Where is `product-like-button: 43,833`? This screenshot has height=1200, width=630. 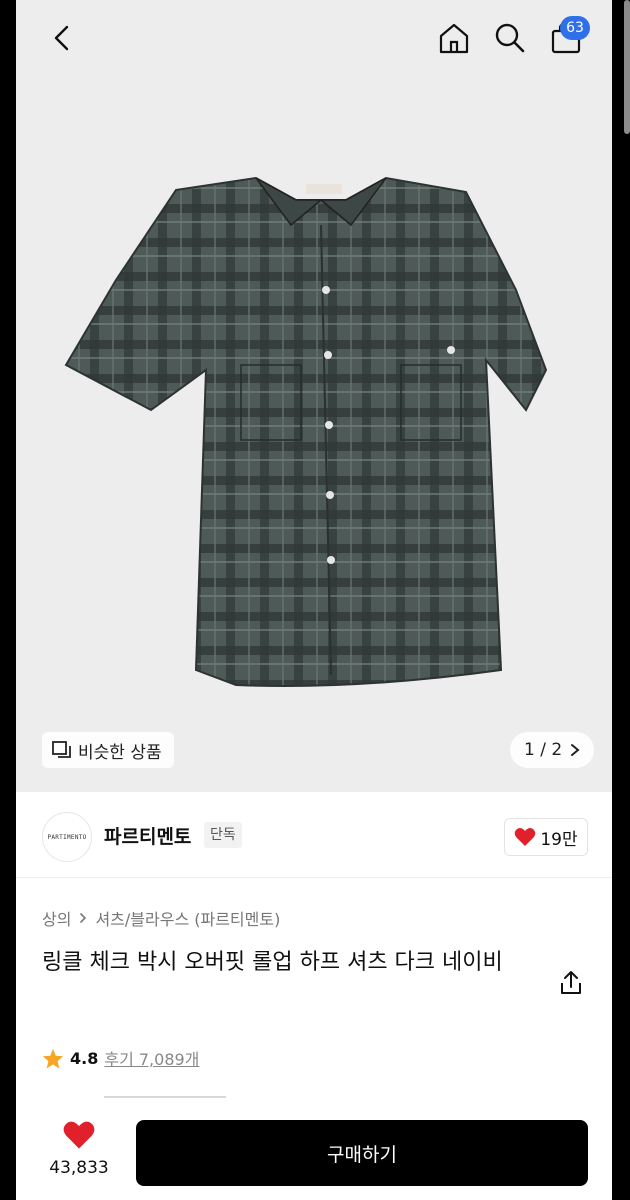
product-like-button: 43,833 is located at coordinates (79, 1149).